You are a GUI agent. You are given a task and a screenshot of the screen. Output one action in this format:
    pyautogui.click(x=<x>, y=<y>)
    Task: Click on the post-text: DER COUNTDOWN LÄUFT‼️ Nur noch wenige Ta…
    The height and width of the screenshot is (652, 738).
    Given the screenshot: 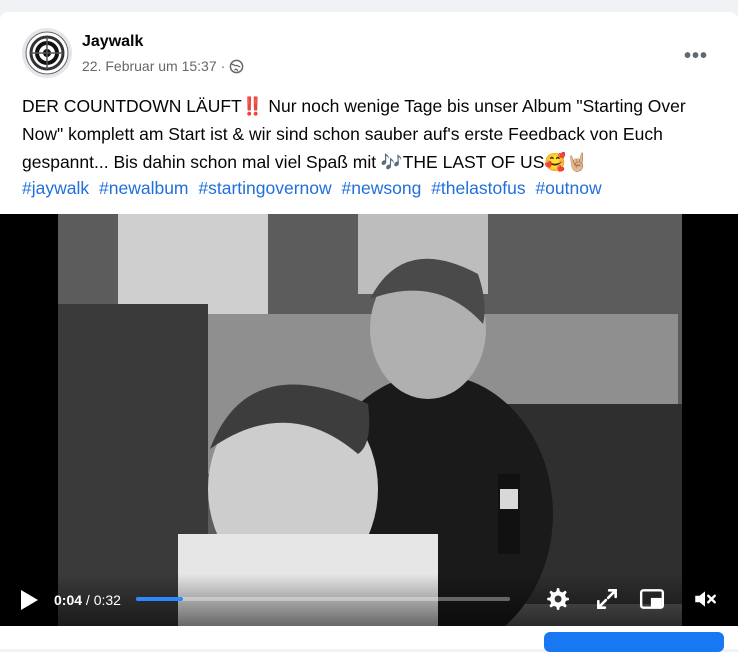 What is the action you would take?
    pyautogui.click(x=354, y=134)
    